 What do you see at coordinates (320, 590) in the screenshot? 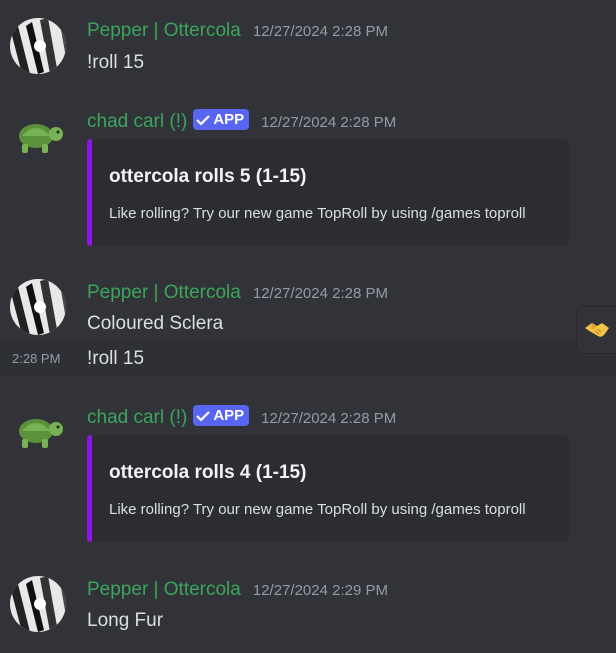
I see `timestamp: 12/27/2024 2:29 PM` at bounding box center [320, 590].